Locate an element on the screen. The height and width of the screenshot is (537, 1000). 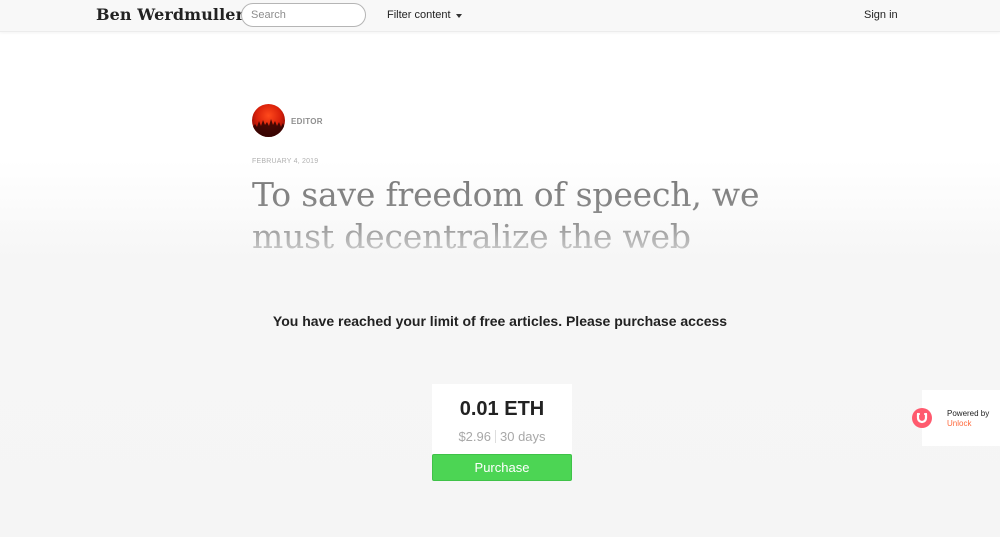
author-role: EDITOR is located at coordinates (307, 121).